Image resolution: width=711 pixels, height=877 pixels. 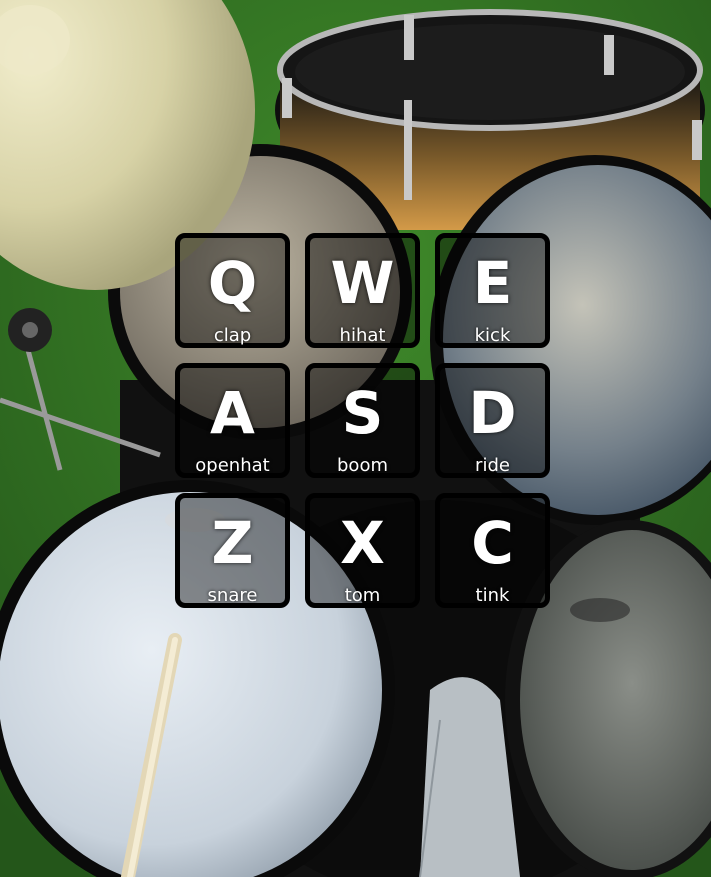 I want to click on drum-pad-ride: D ride, so click(x=492, y=420).